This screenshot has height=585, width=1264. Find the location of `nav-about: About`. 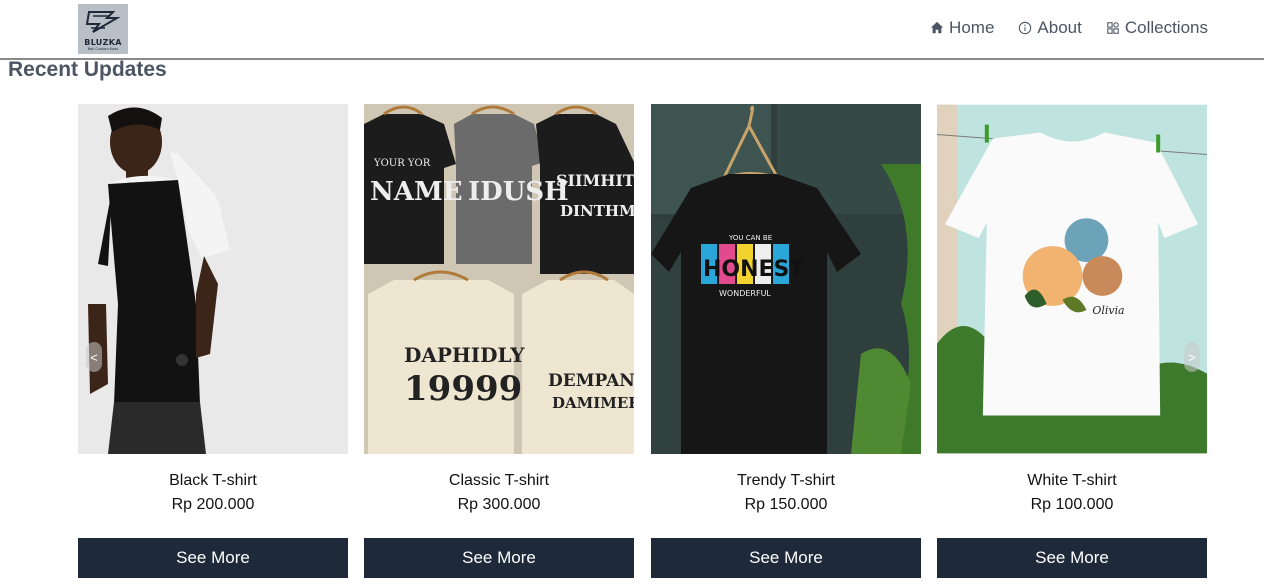

nav-about: About is located at coordinates (1050, 28).